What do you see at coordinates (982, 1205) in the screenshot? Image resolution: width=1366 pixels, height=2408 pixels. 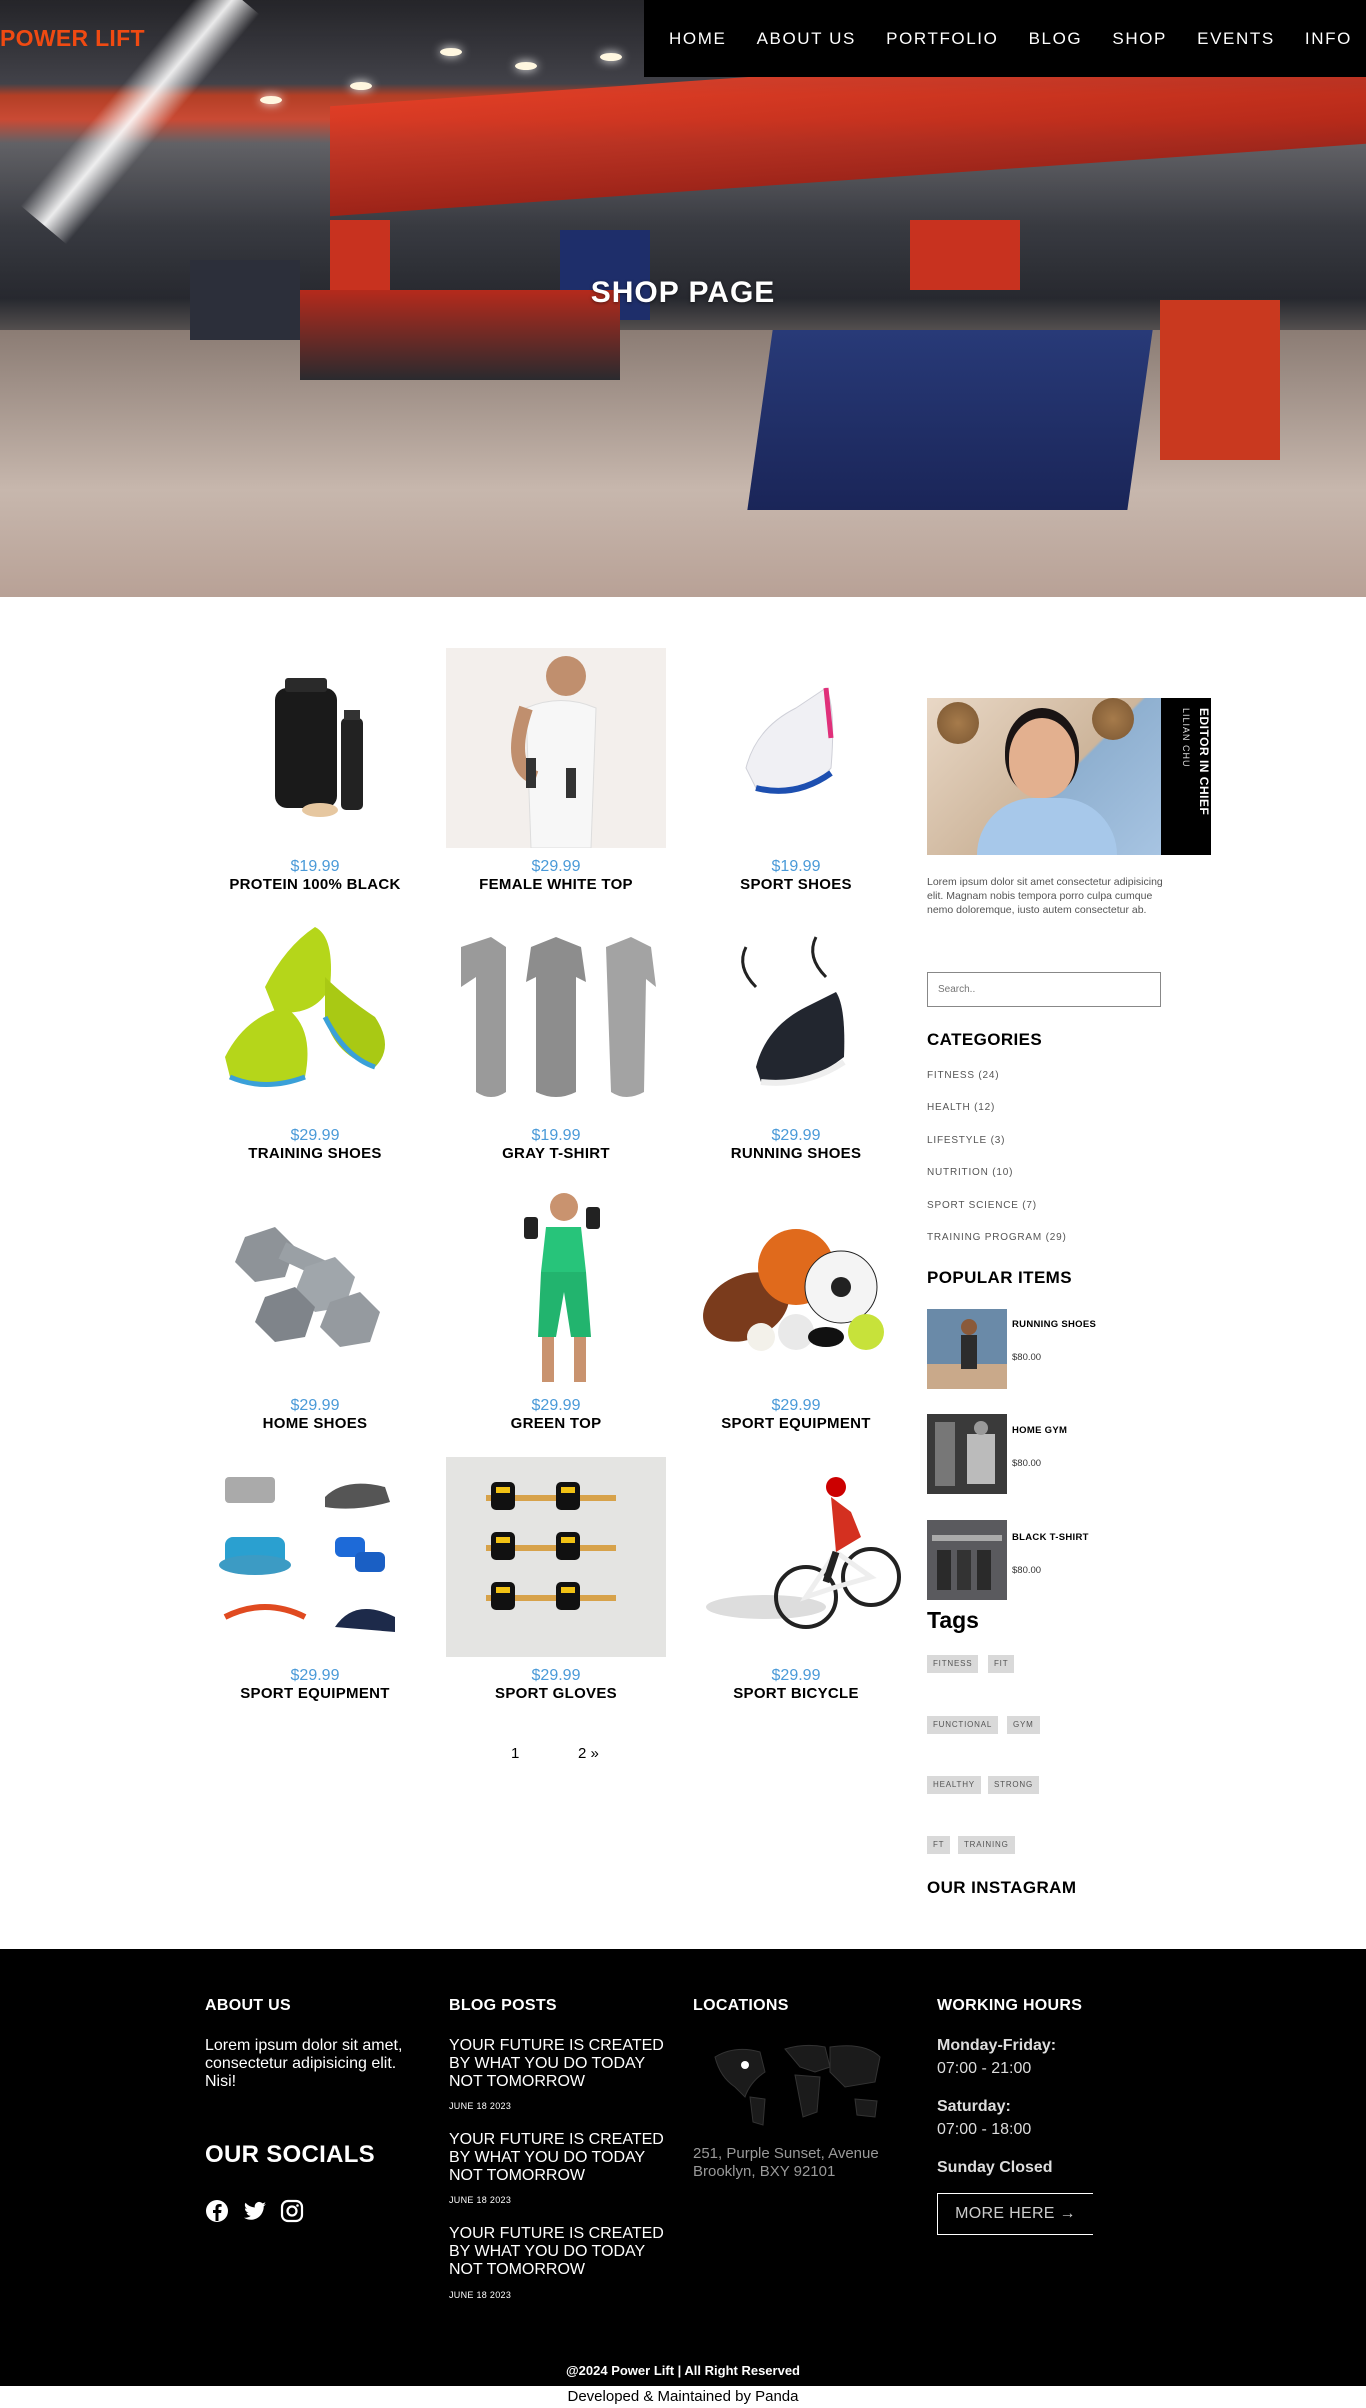 I see `category-item: SPORT SCIENCE (7)` at bounding box center [982, 1205].